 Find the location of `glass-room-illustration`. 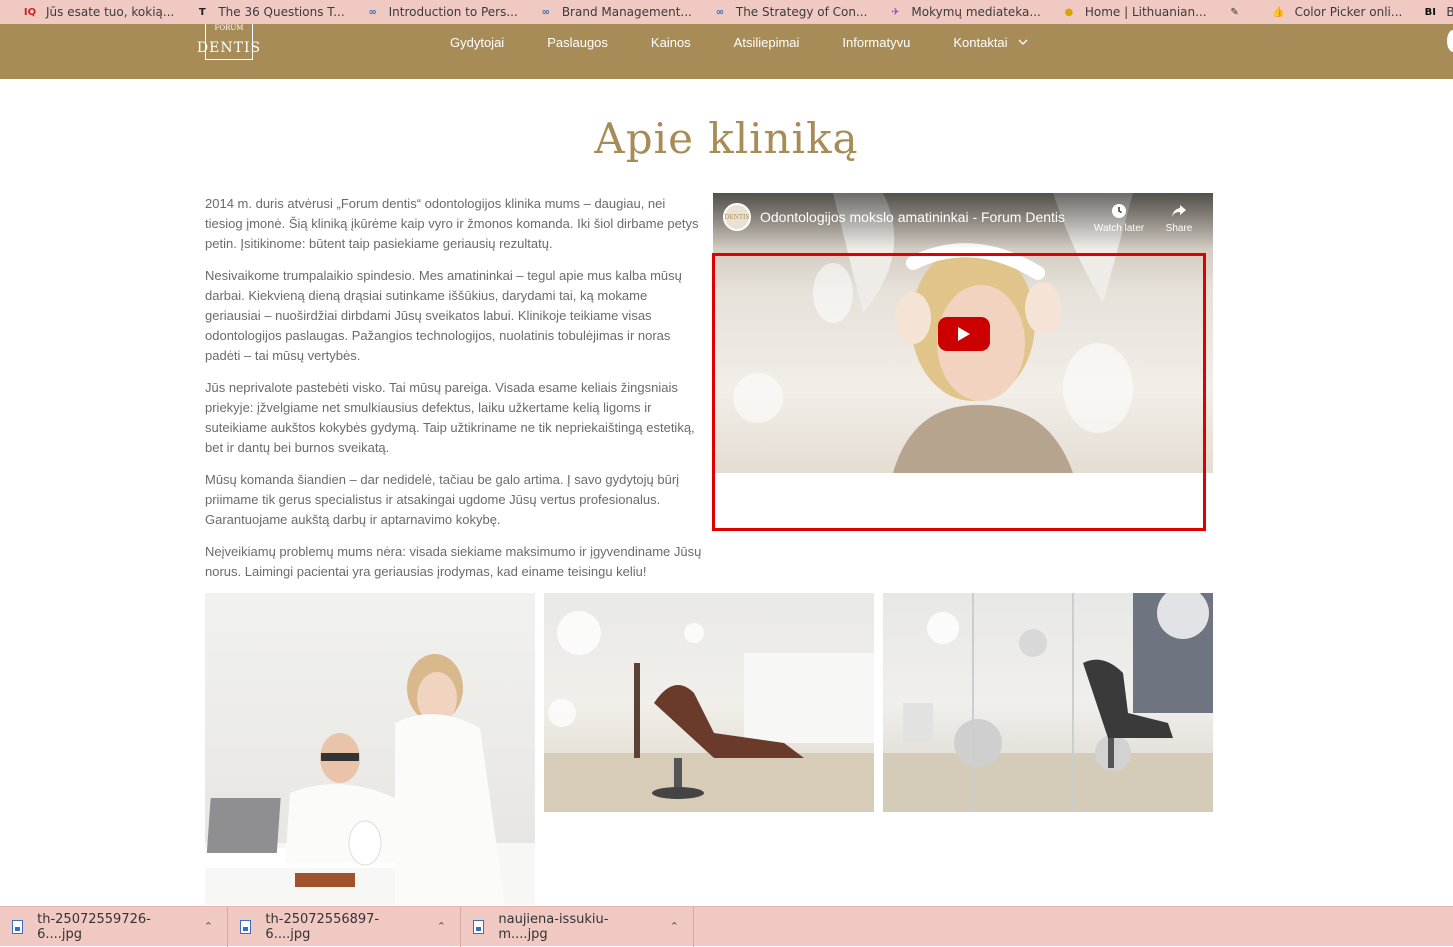

glass-room-illustration is located at coordinates (1048, 702).